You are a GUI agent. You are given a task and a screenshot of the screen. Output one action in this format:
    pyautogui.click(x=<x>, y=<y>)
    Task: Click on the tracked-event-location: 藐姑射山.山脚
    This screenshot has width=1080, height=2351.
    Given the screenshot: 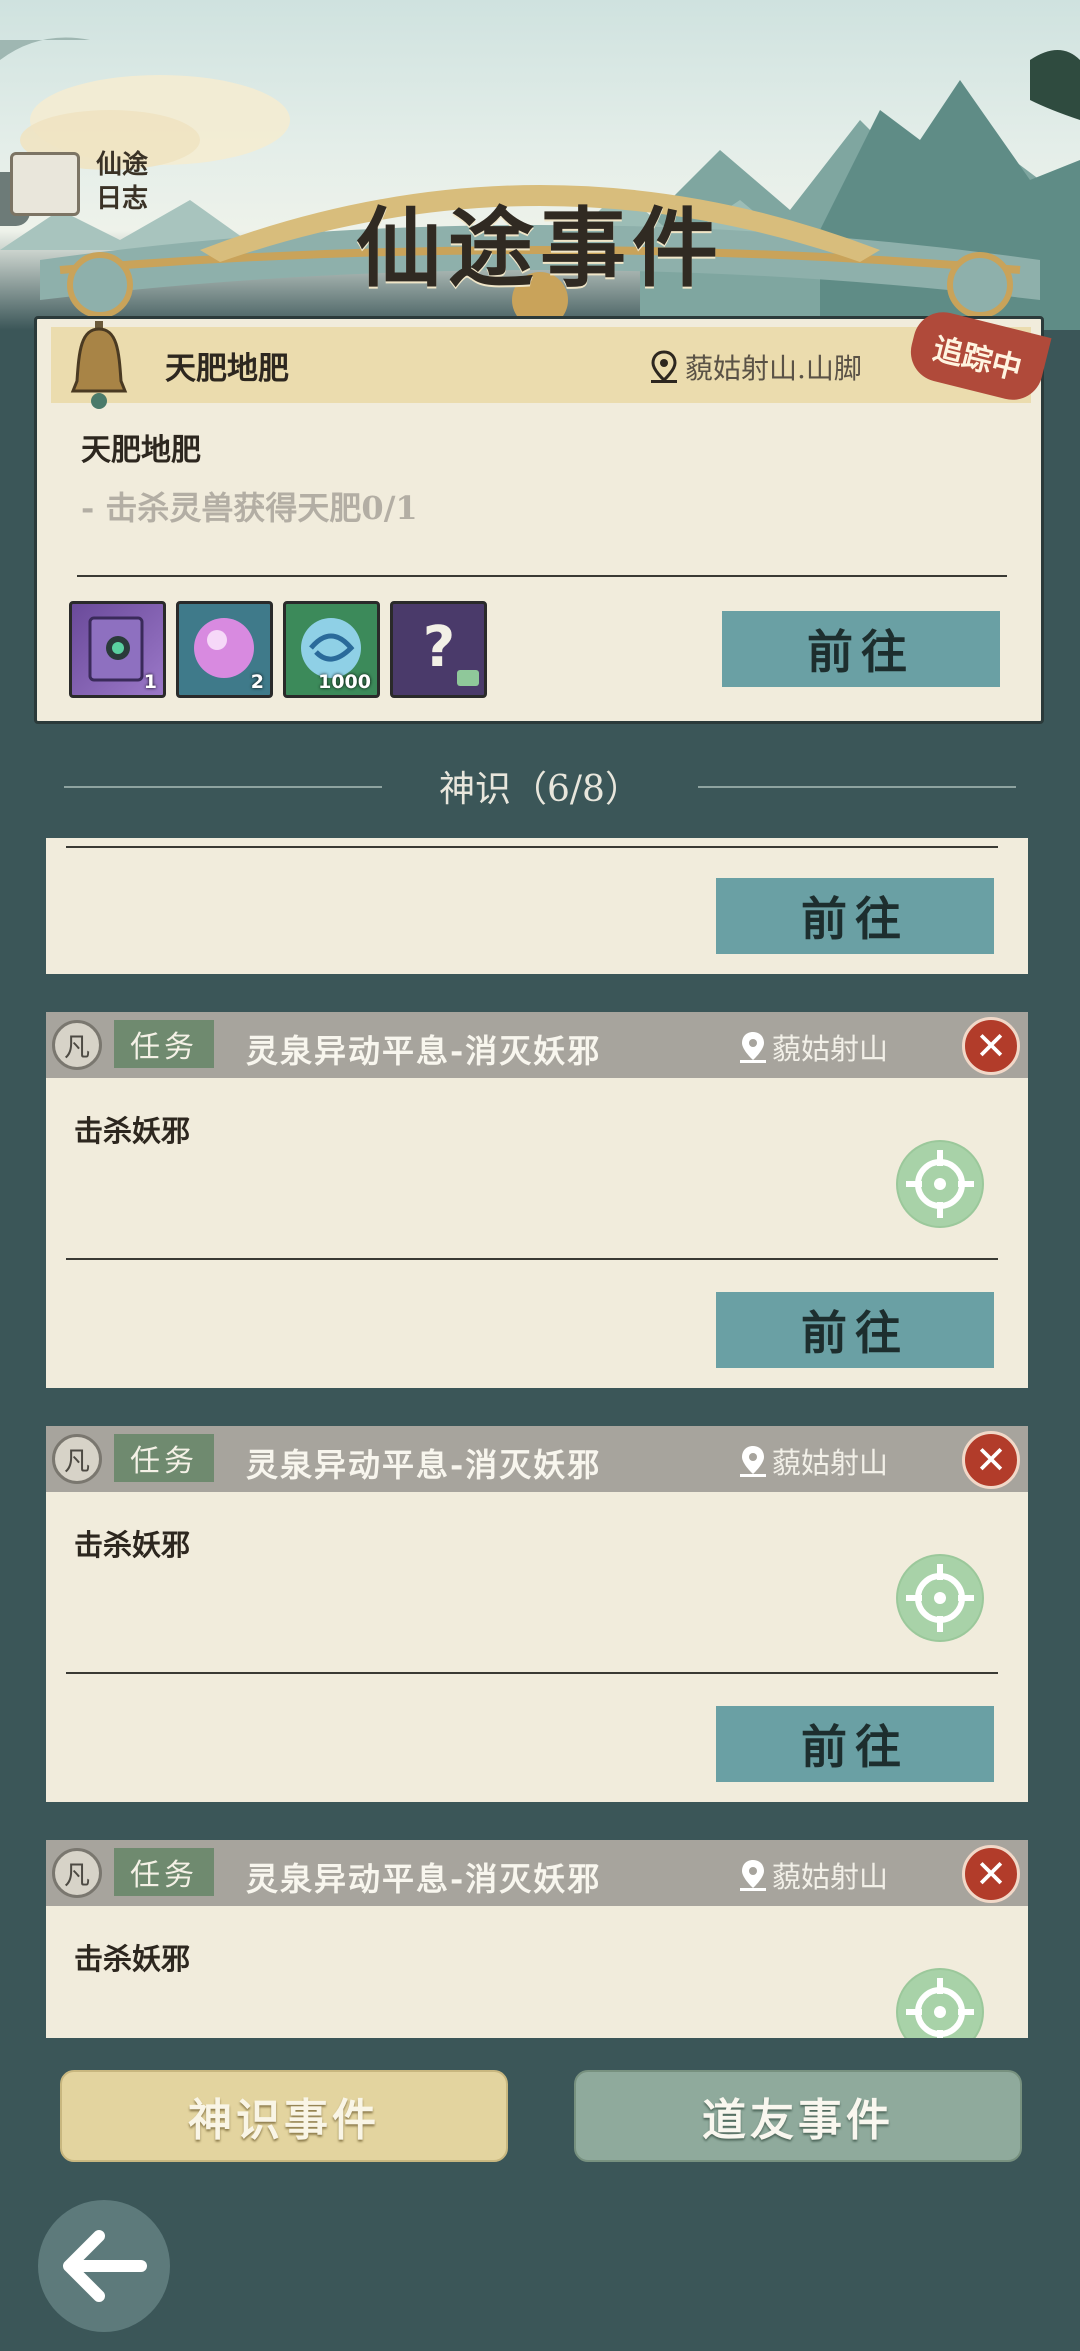 What is the action you would take?
    pyautogui.click(x=755, y=367)
    